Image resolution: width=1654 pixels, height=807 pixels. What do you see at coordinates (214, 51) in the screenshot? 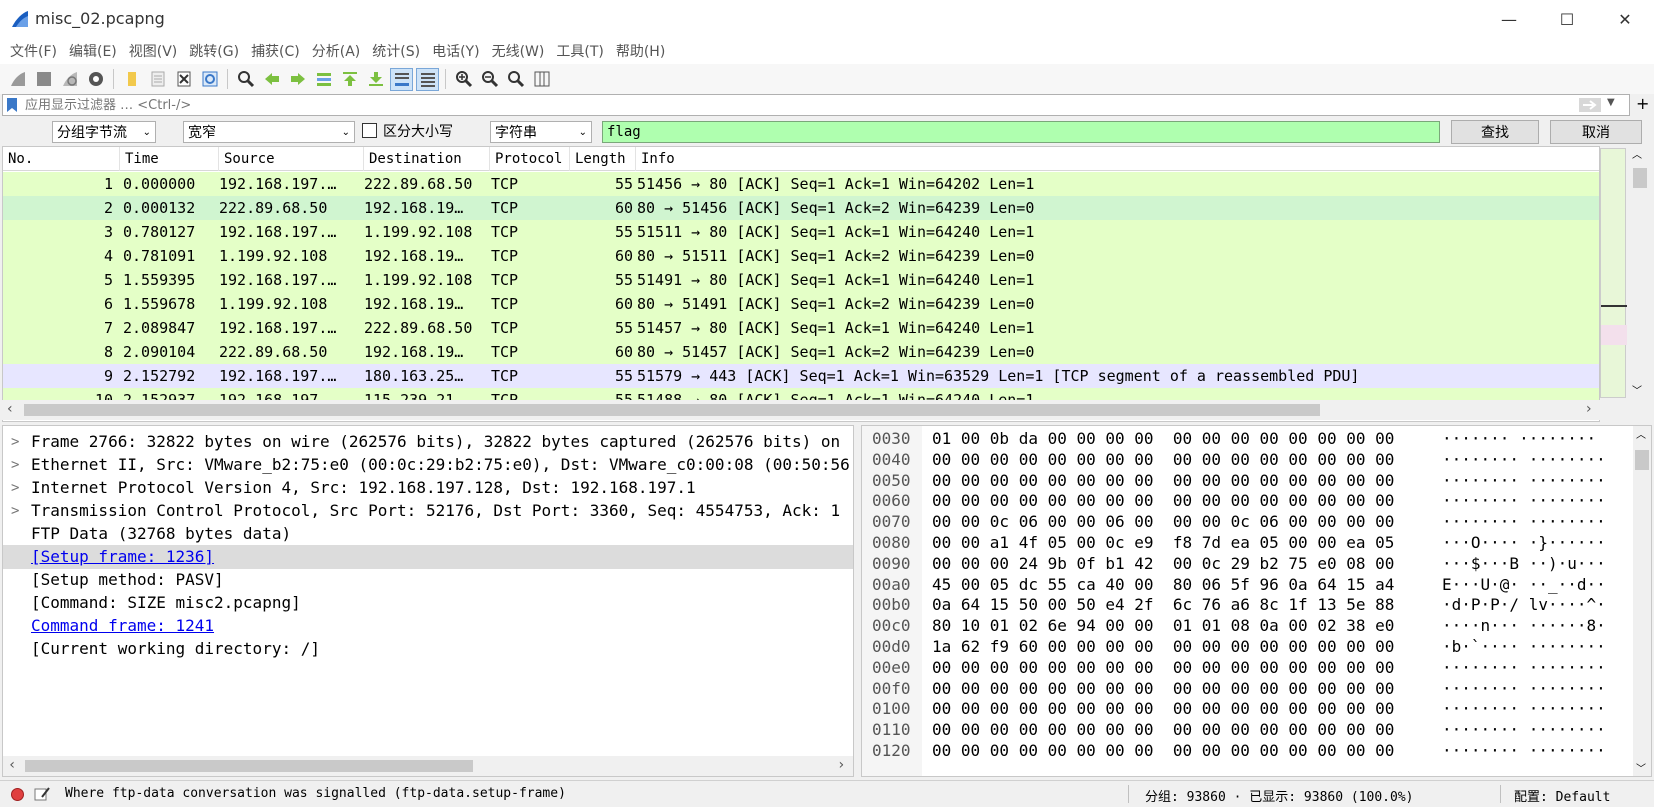
I see `menu-go: 跳转(G)` at bounding box center [214, 51].